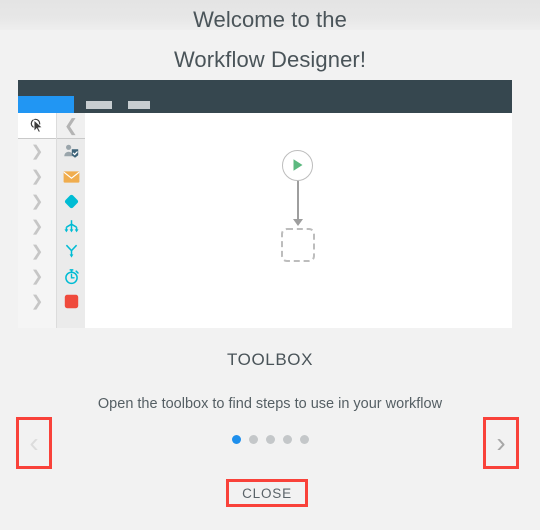  I want to click on chevron-left-icon: ‹, so click(34, 442).